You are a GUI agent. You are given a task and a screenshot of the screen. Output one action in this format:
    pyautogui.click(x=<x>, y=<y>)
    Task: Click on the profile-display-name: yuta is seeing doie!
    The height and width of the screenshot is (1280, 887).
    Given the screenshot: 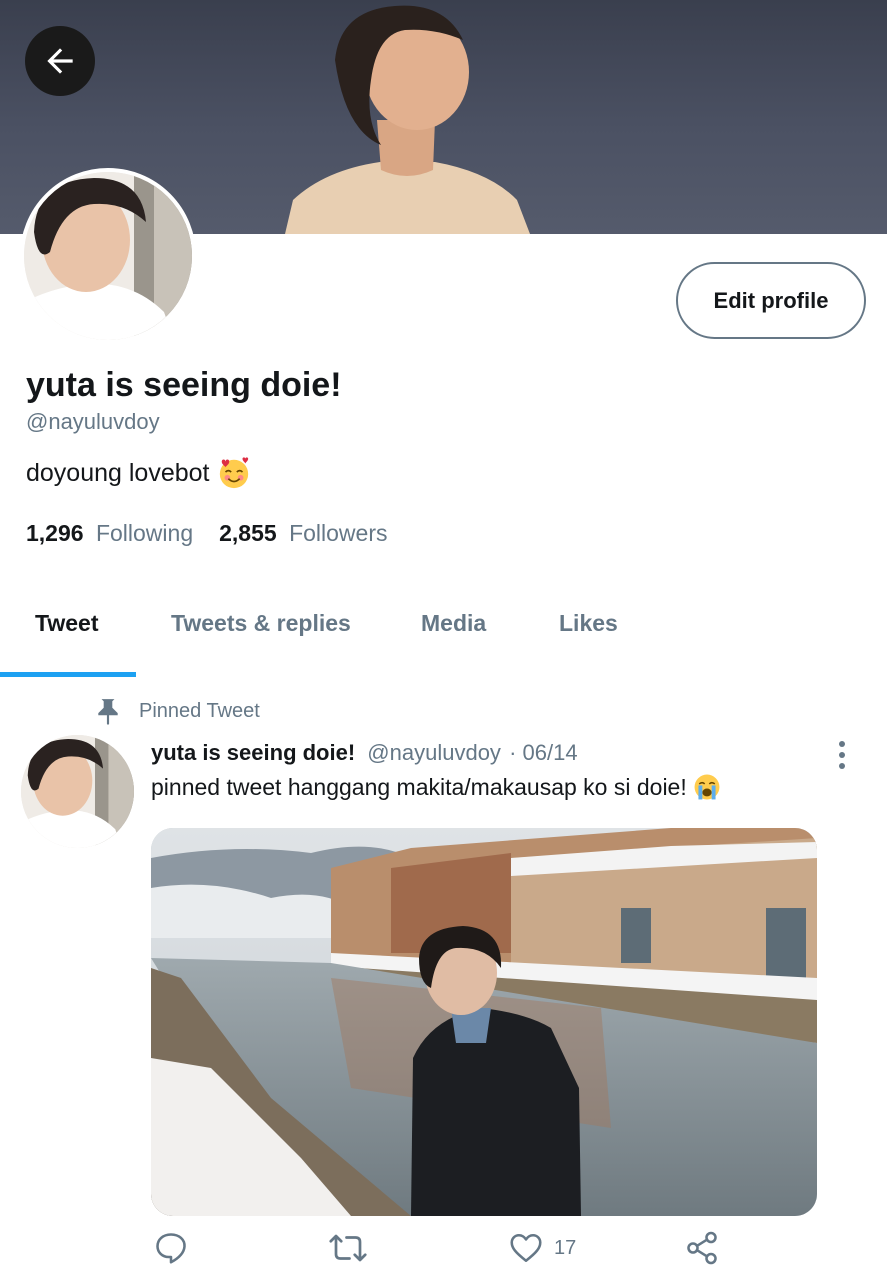 What is the action you would take?
    pyautogui.click(x=184, y=385)
    